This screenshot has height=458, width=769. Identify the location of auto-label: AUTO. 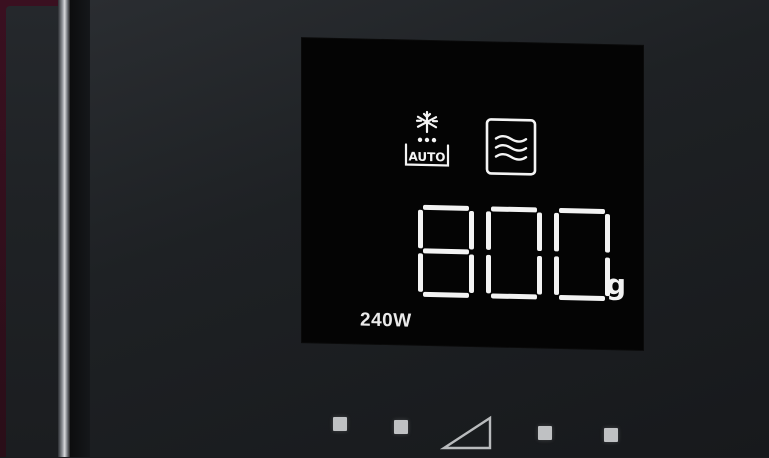
(426, 157).